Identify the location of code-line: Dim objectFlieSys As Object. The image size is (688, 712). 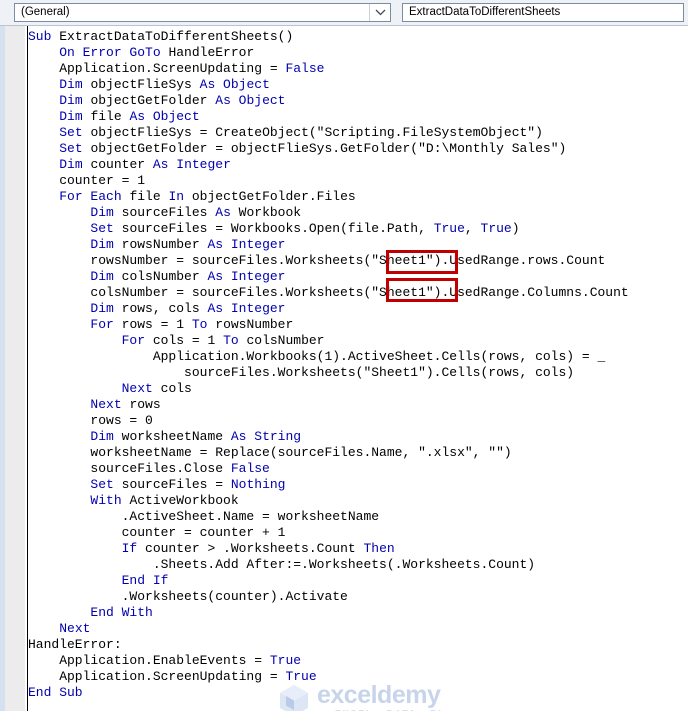
(358, 85).